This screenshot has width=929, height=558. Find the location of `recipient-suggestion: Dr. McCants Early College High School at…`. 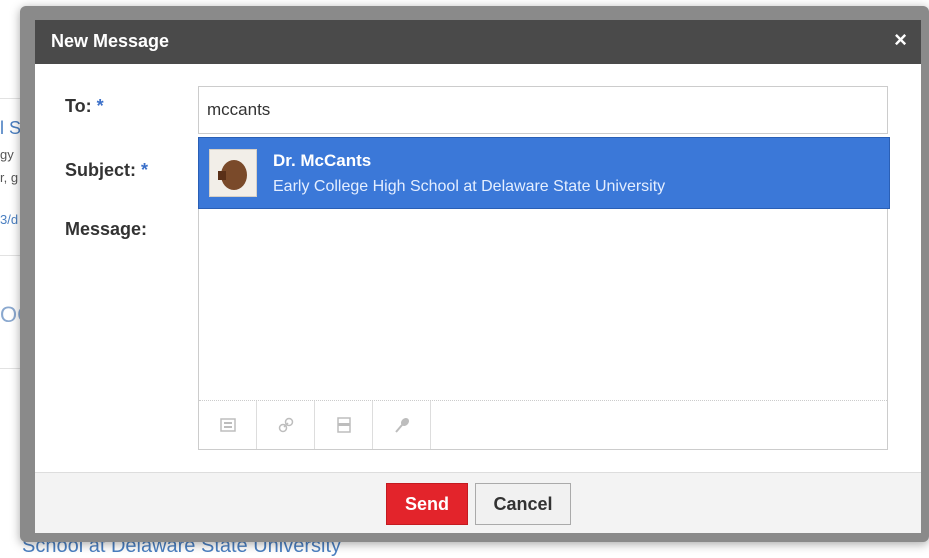

recipient-suggestion: Dr. McCants Early College High School at… is located at coordinates (544, 173).